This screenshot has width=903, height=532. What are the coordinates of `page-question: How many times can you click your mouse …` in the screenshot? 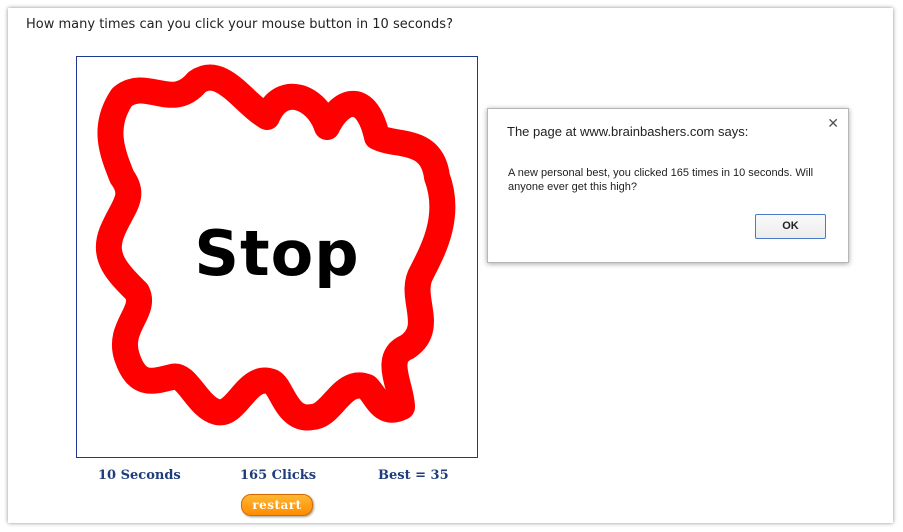 It's located at (239, 24).